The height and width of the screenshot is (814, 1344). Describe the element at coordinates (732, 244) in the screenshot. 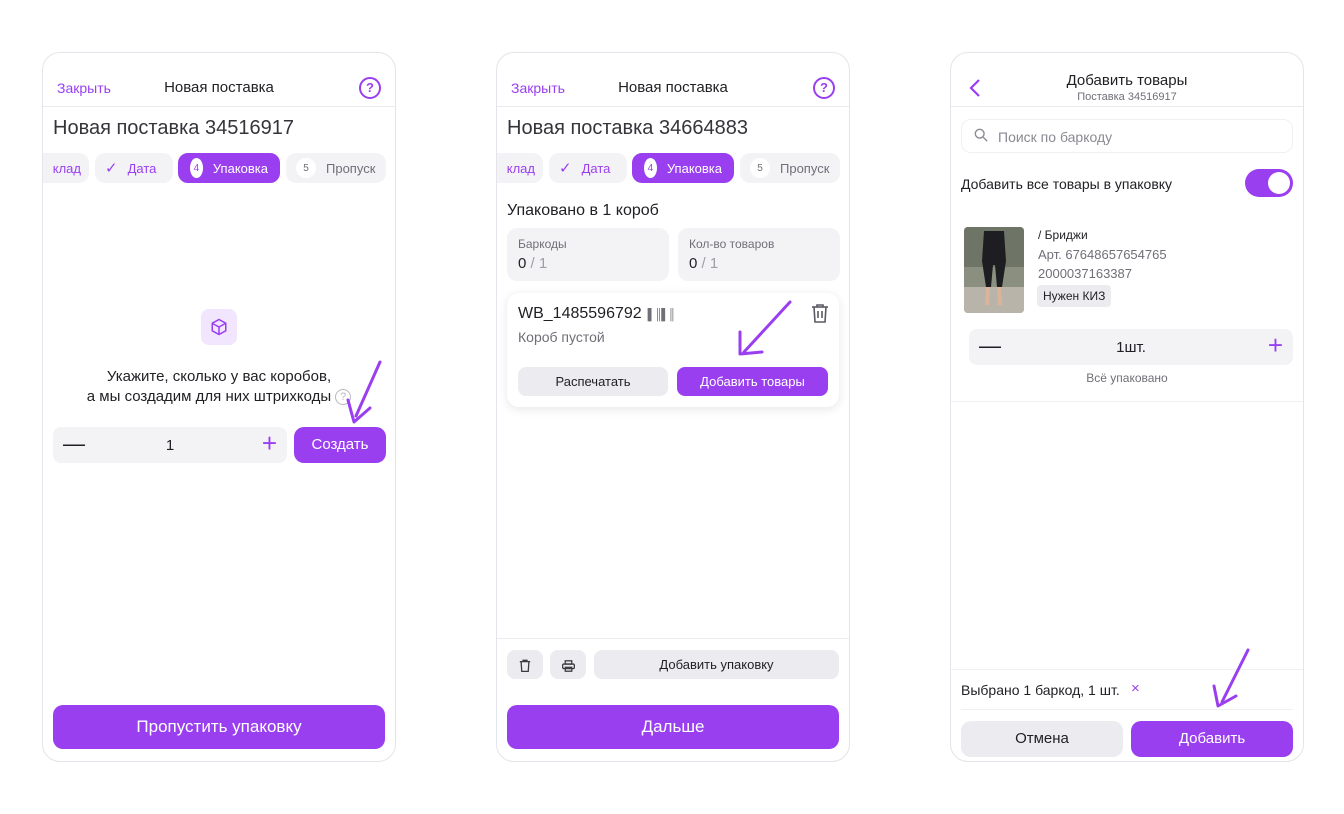

I see `quantity-label: Кол-во товаров` at that location.